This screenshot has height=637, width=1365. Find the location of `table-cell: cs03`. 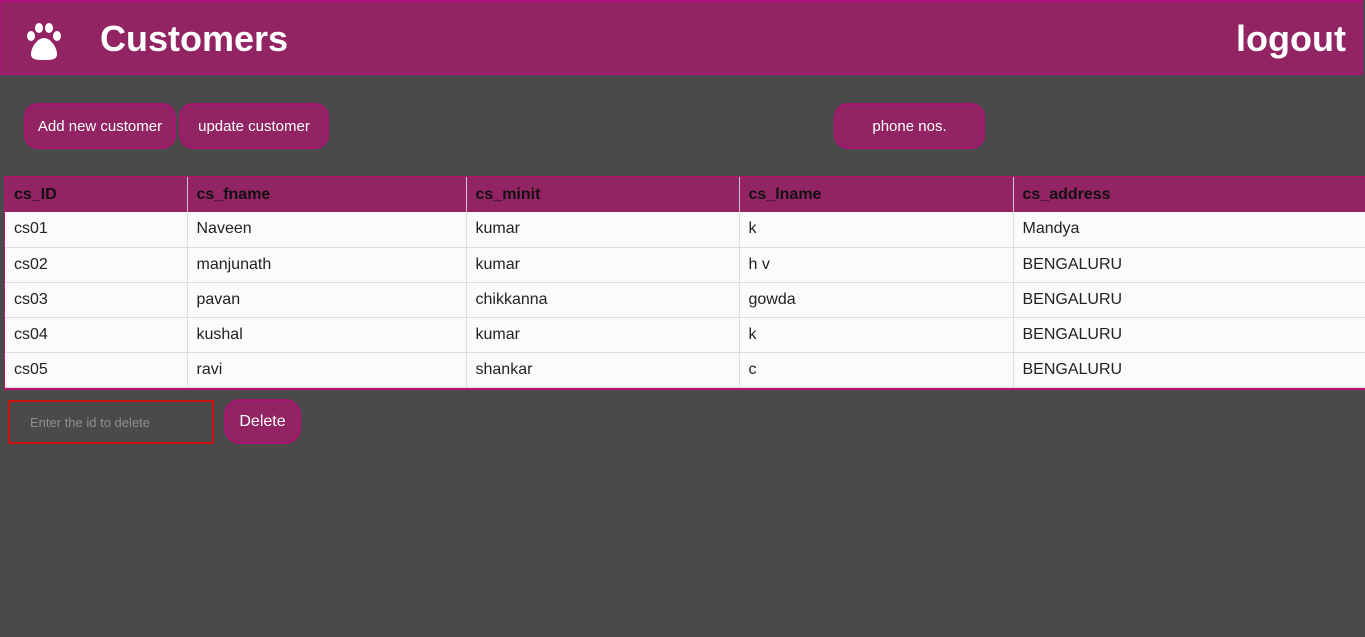

table-cell: cs03 is located at coordinates (96, 300).